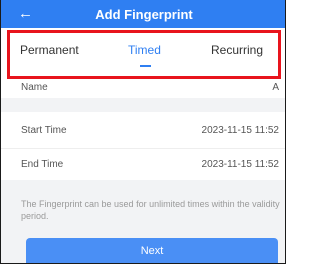  I want to click on start-time-value: 2023-11-15 11:52, so click(240, 130).